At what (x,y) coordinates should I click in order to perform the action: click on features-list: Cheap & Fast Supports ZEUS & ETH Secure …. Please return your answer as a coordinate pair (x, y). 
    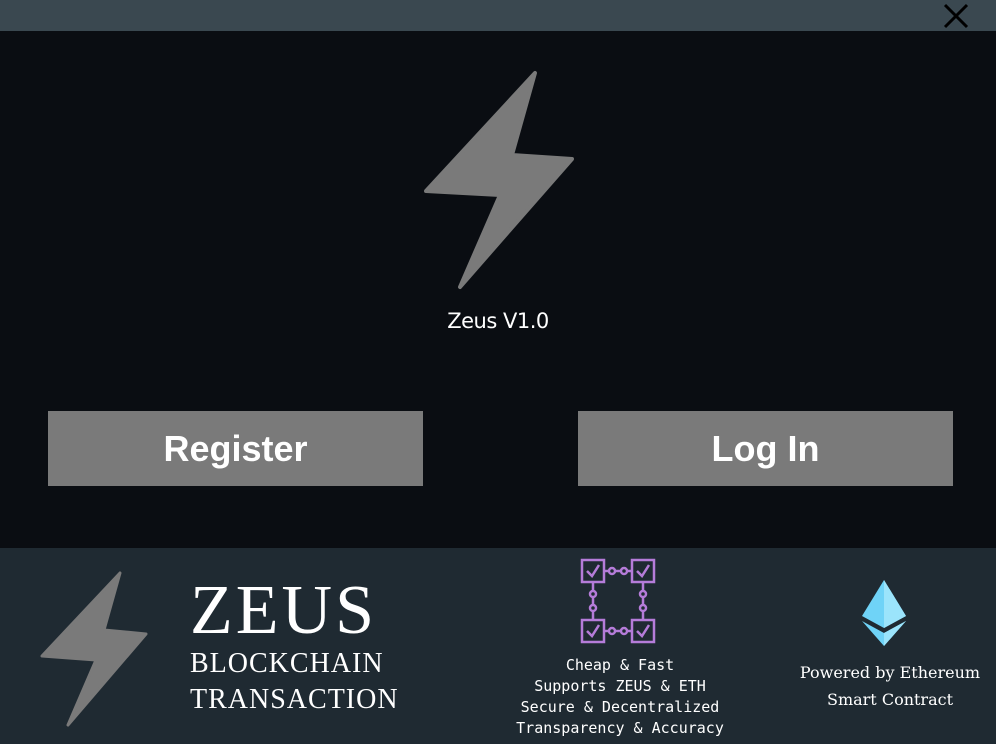
    Looking at the image, I should click on (620, 697).